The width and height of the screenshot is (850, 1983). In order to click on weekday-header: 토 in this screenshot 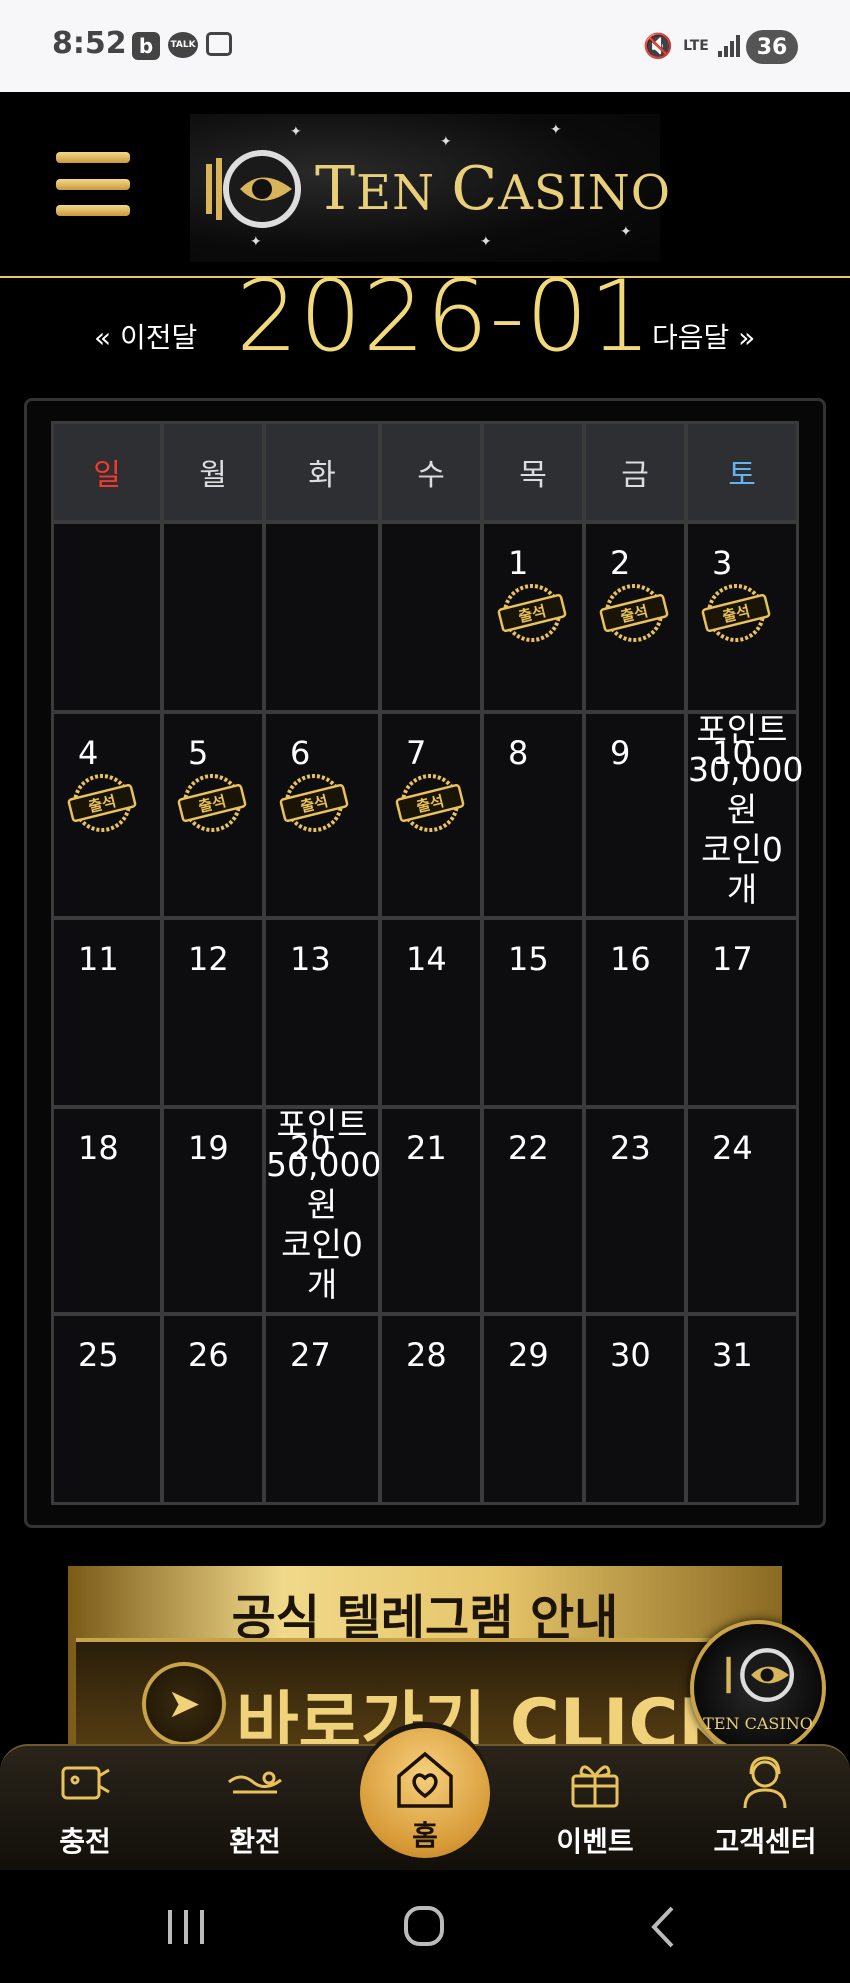, I will do `click(742, 472)`.